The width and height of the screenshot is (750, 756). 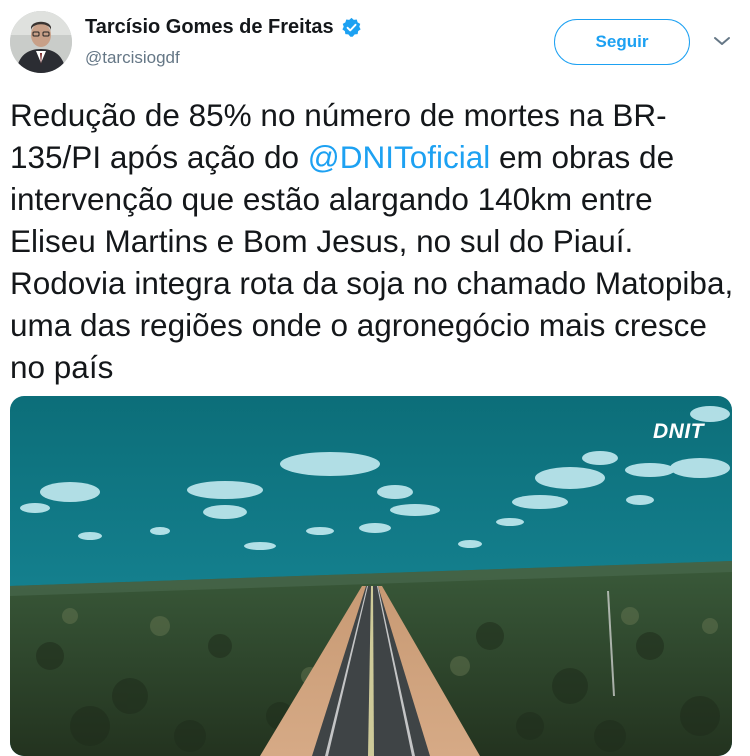 What do you see at coordinates (132, 58) in the screenshot?
I see `author-handle: @tarcisiogdf` at bounding box center [132, 58].